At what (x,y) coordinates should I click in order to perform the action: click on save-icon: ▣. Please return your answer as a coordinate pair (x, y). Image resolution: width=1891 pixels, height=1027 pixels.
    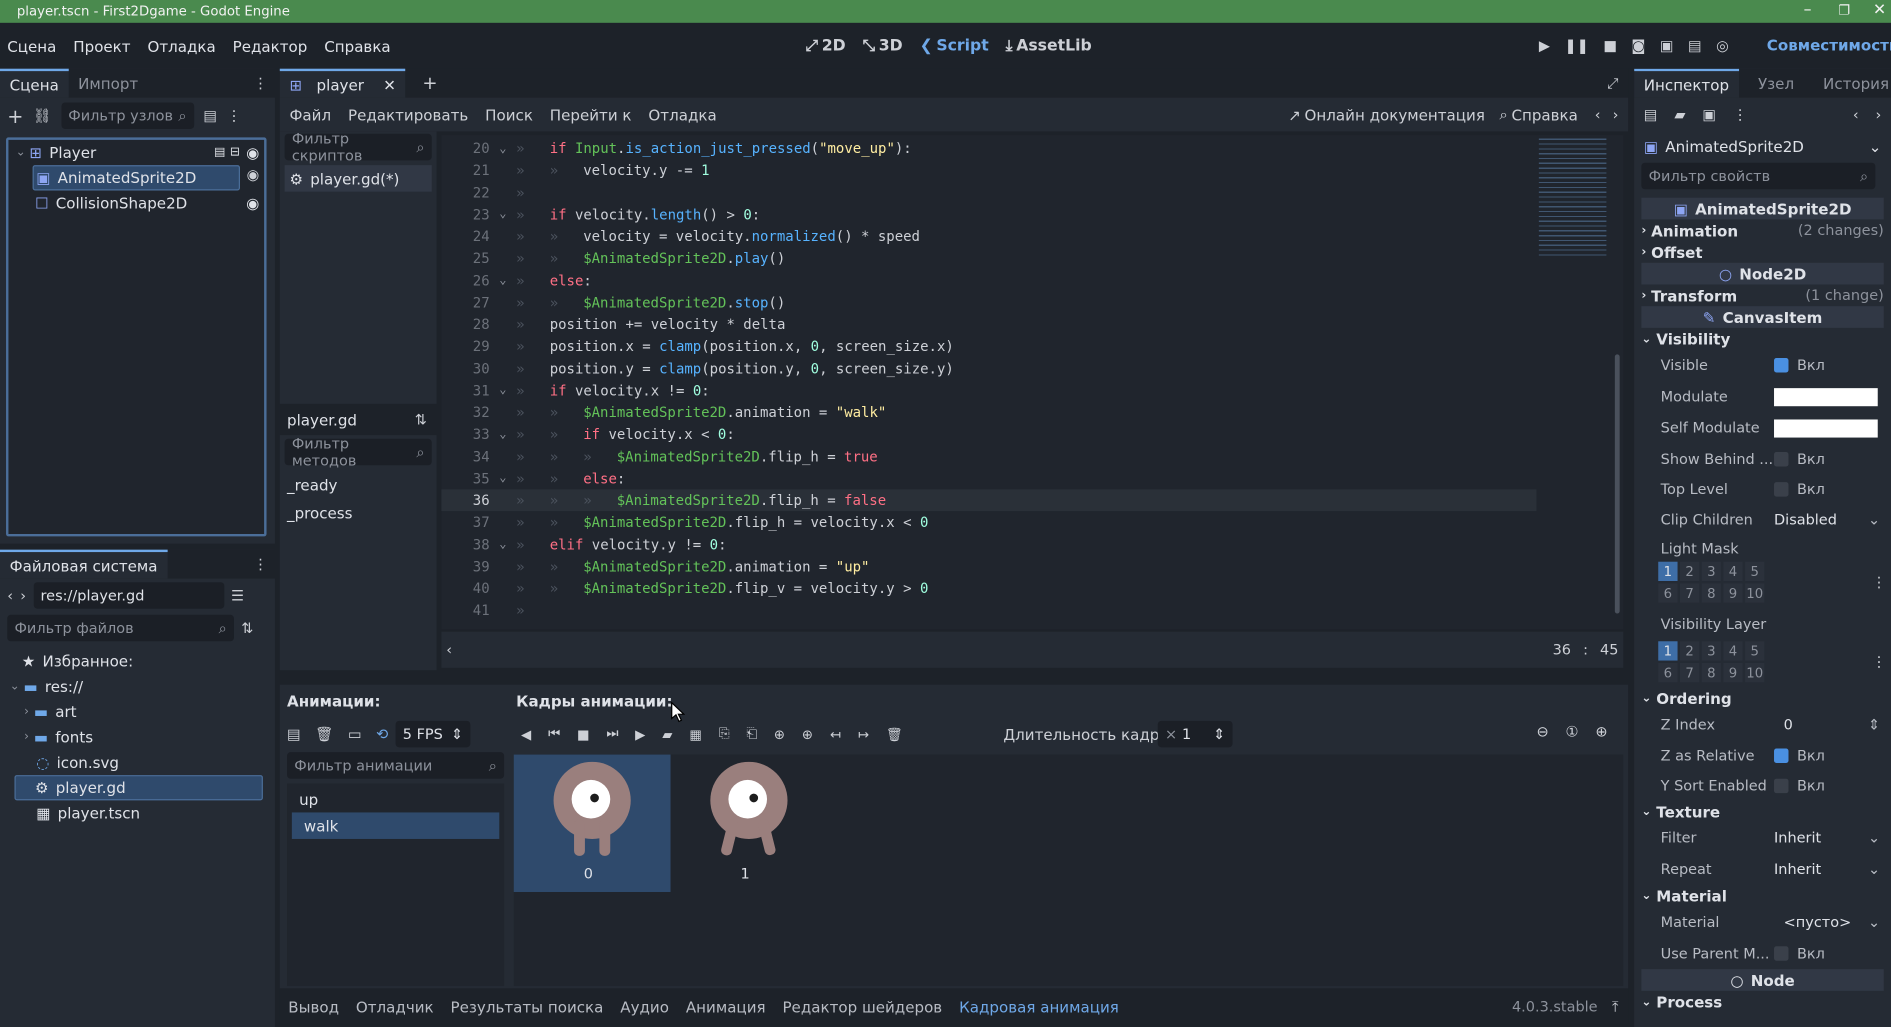
    Looking at the image, I should click on (1709, 114).